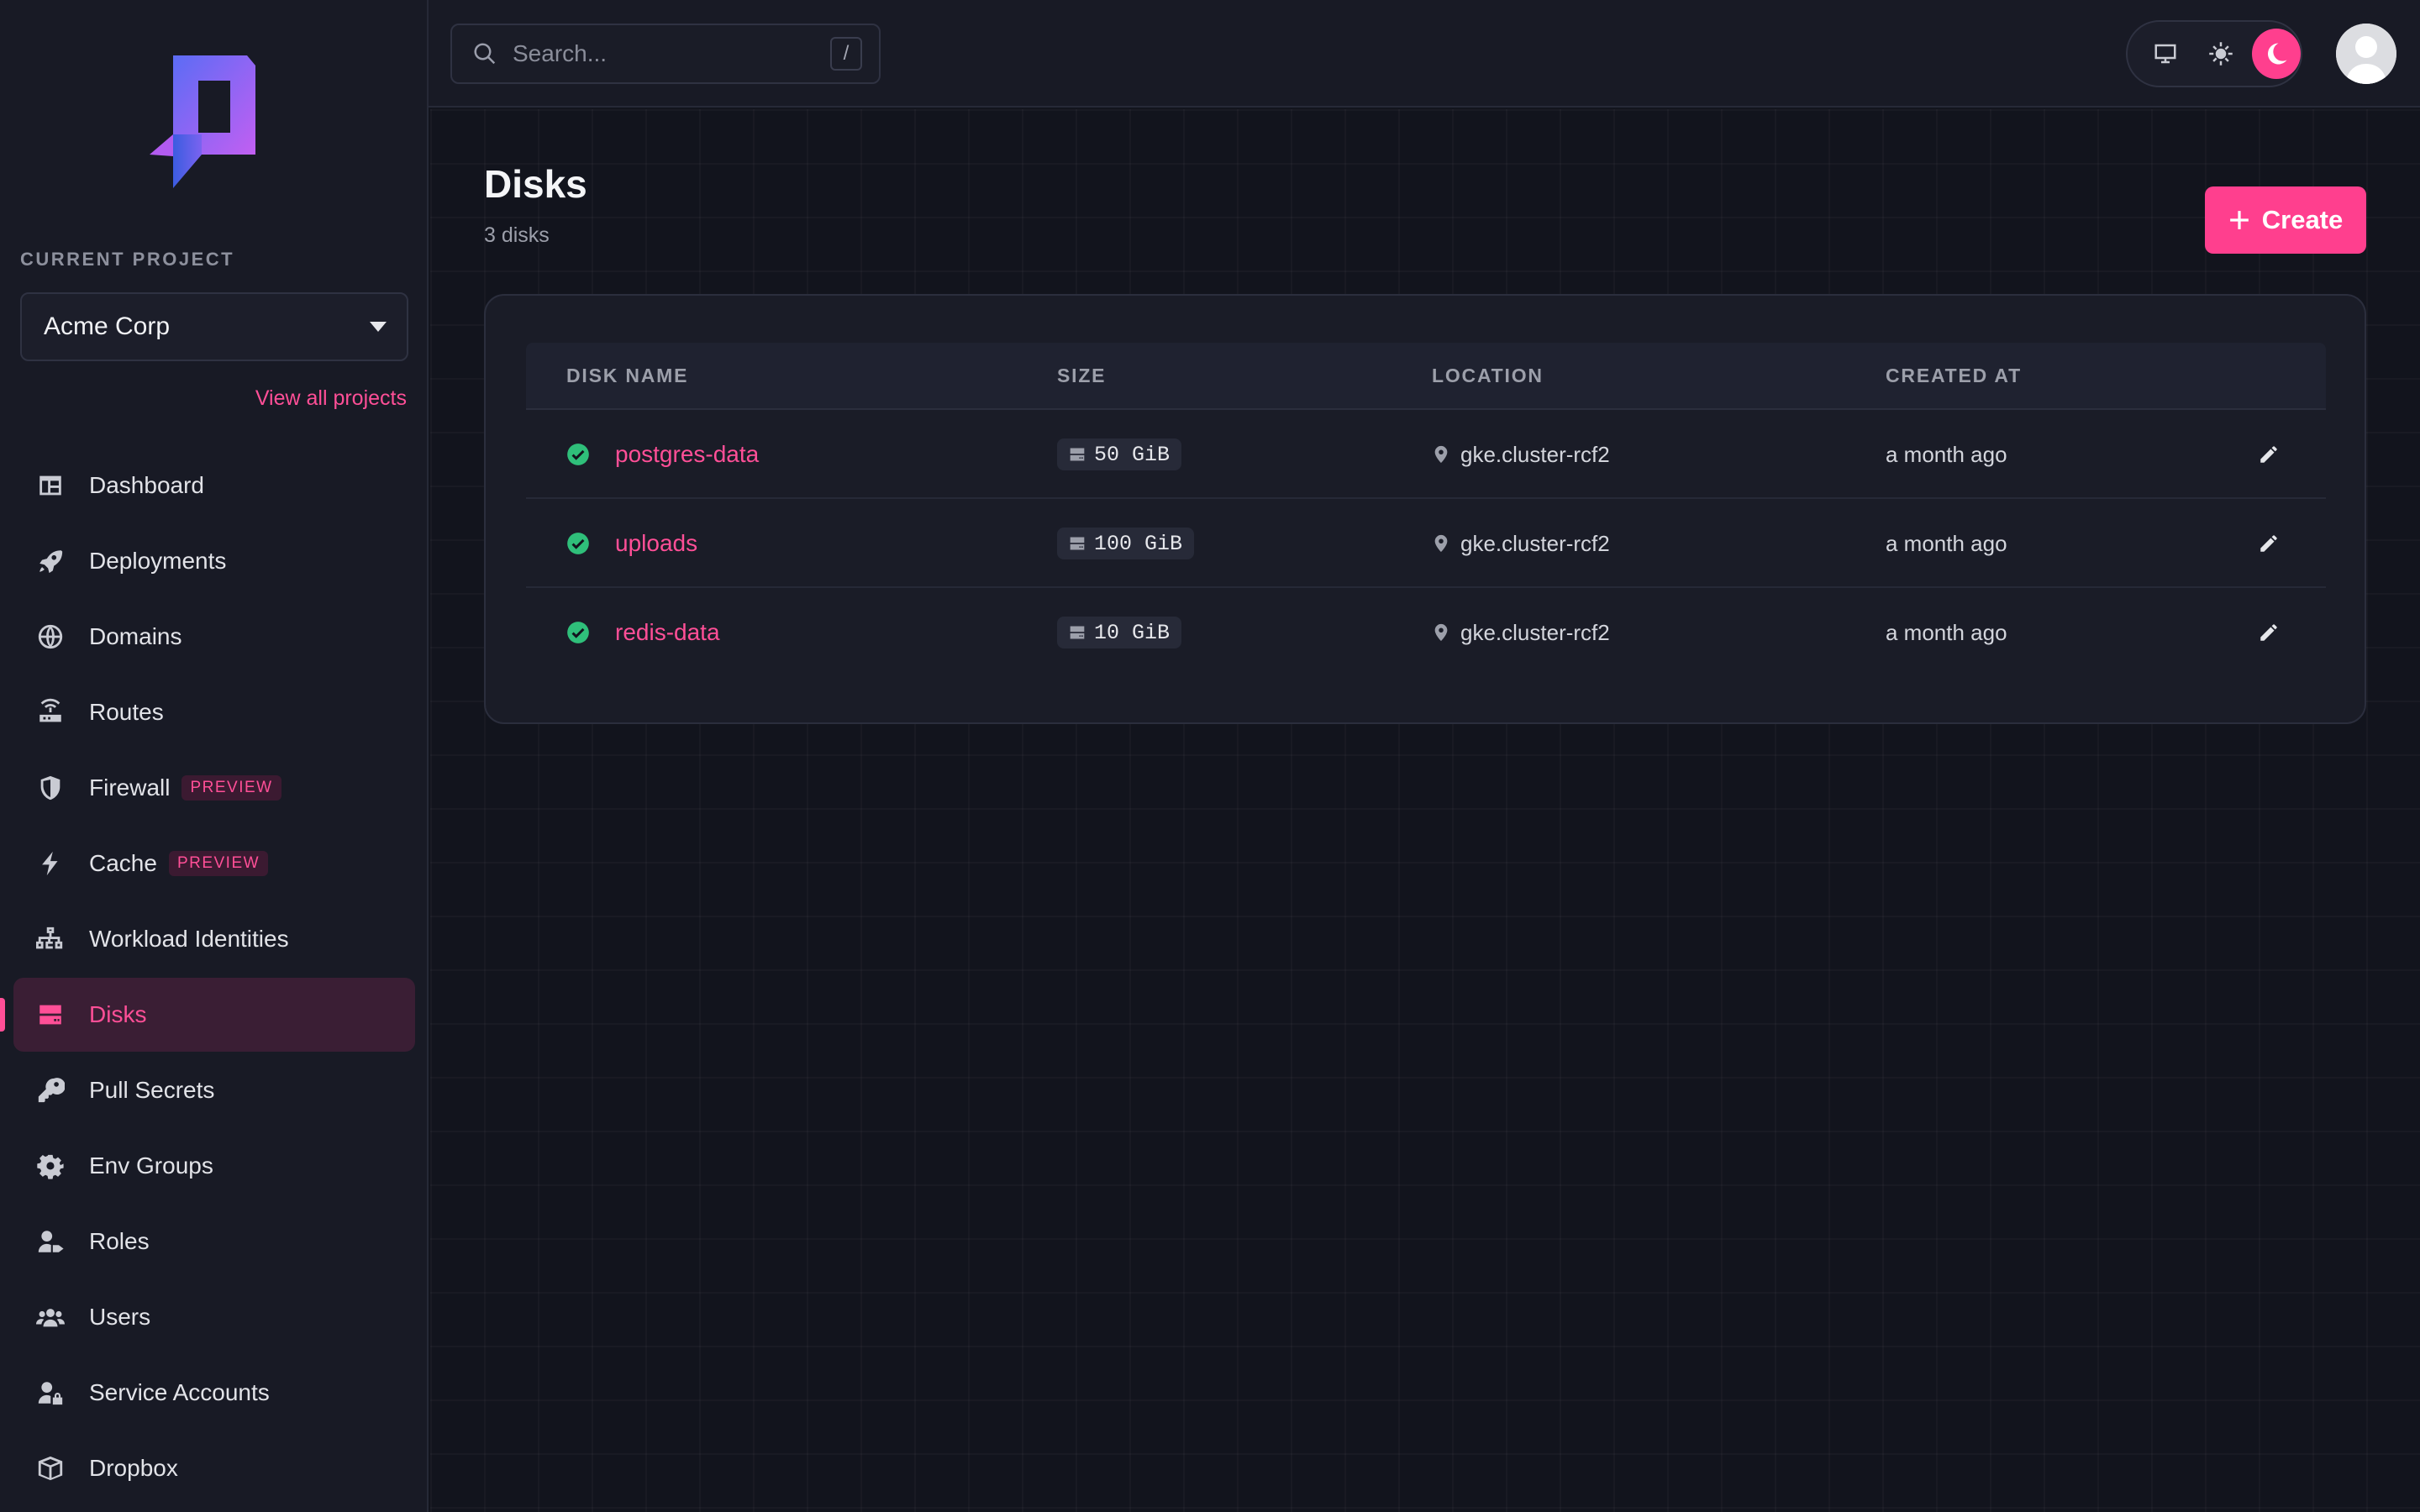  What do you see at coordinates (214, 485) in the screenshot?
I see `sidebar-item-dashboard: Dashboard` at bounding box center [214, 485].